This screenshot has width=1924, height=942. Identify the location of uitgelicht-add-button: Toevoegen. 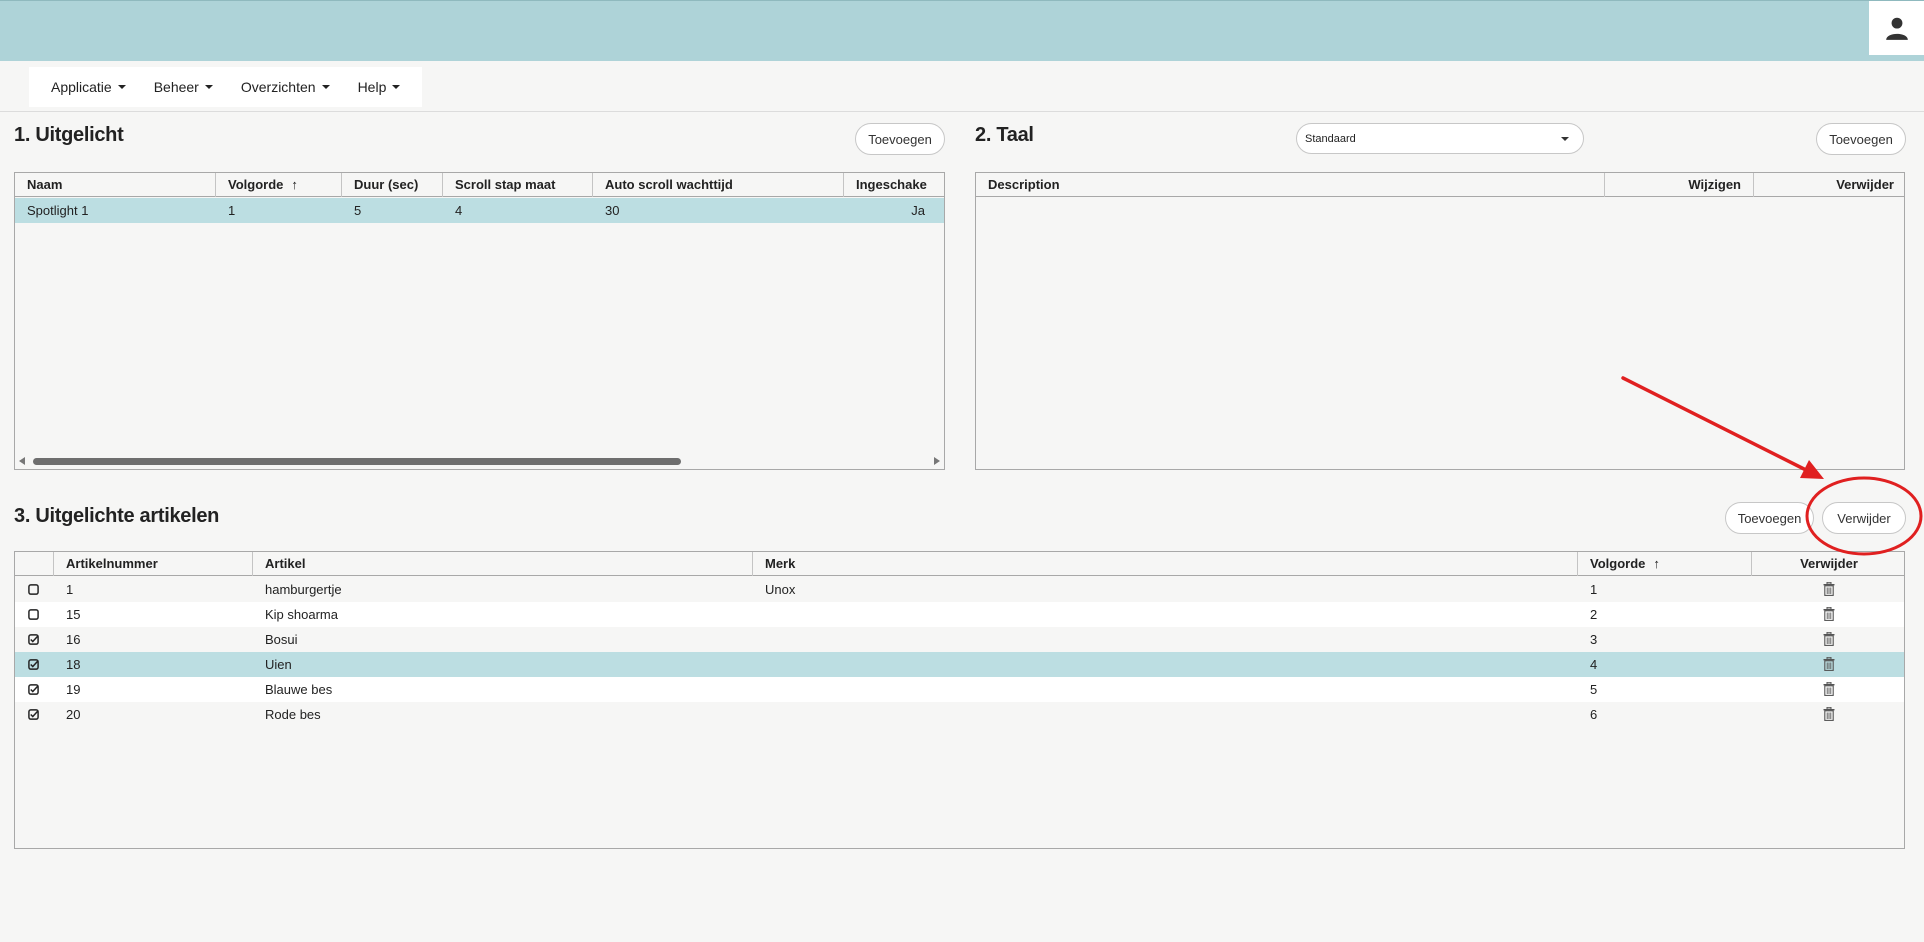
(900, 139).